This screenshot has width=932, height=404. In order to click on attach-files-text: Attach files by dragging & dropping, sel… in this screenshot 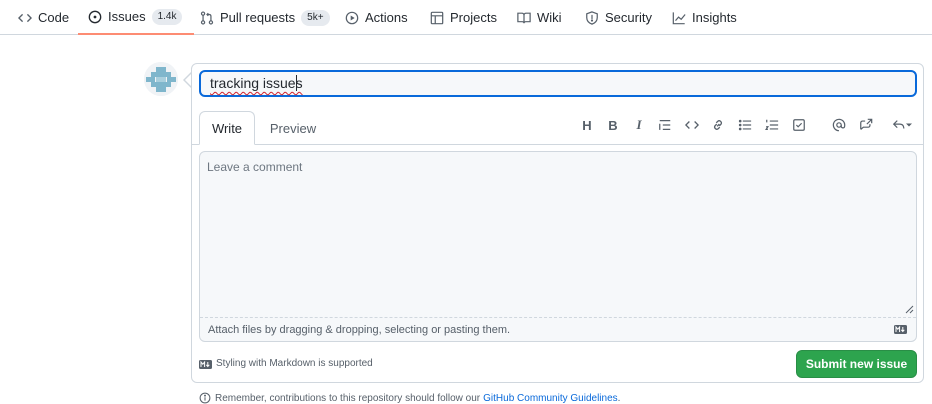, I will do `click(359, 330)`.